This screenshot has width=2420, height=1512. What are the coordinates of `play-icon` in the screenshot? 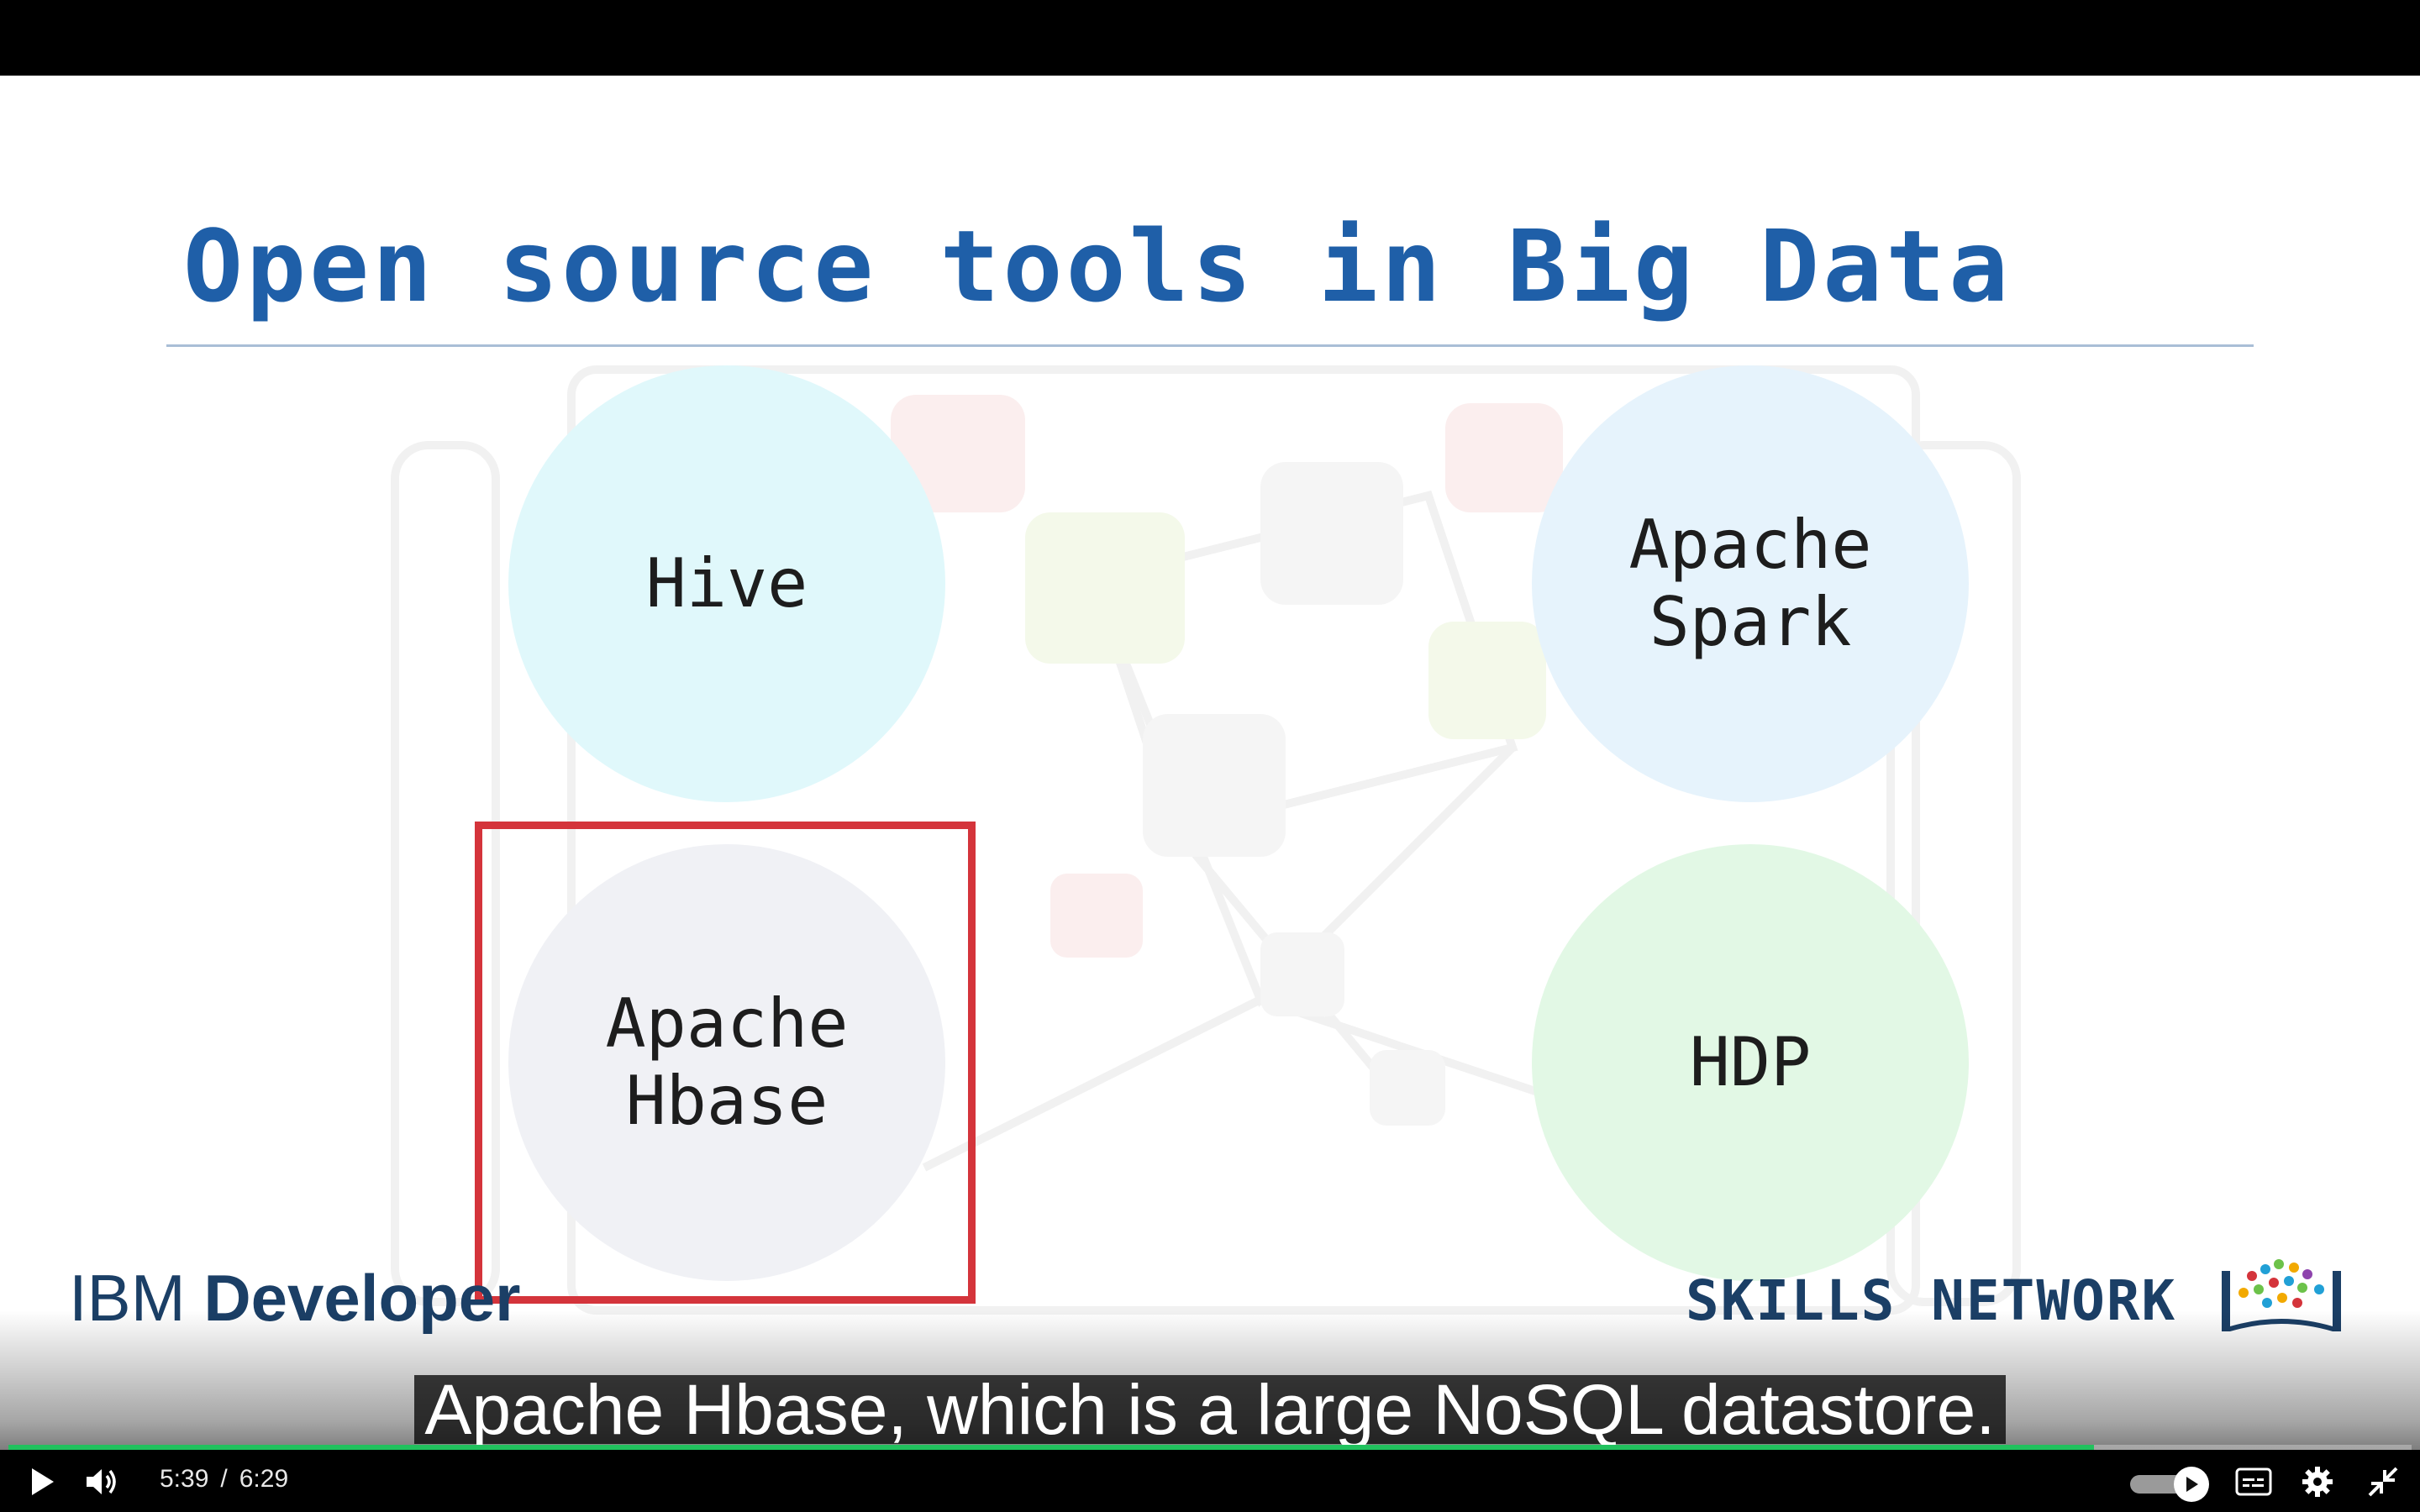 It's located at (43, 1481).